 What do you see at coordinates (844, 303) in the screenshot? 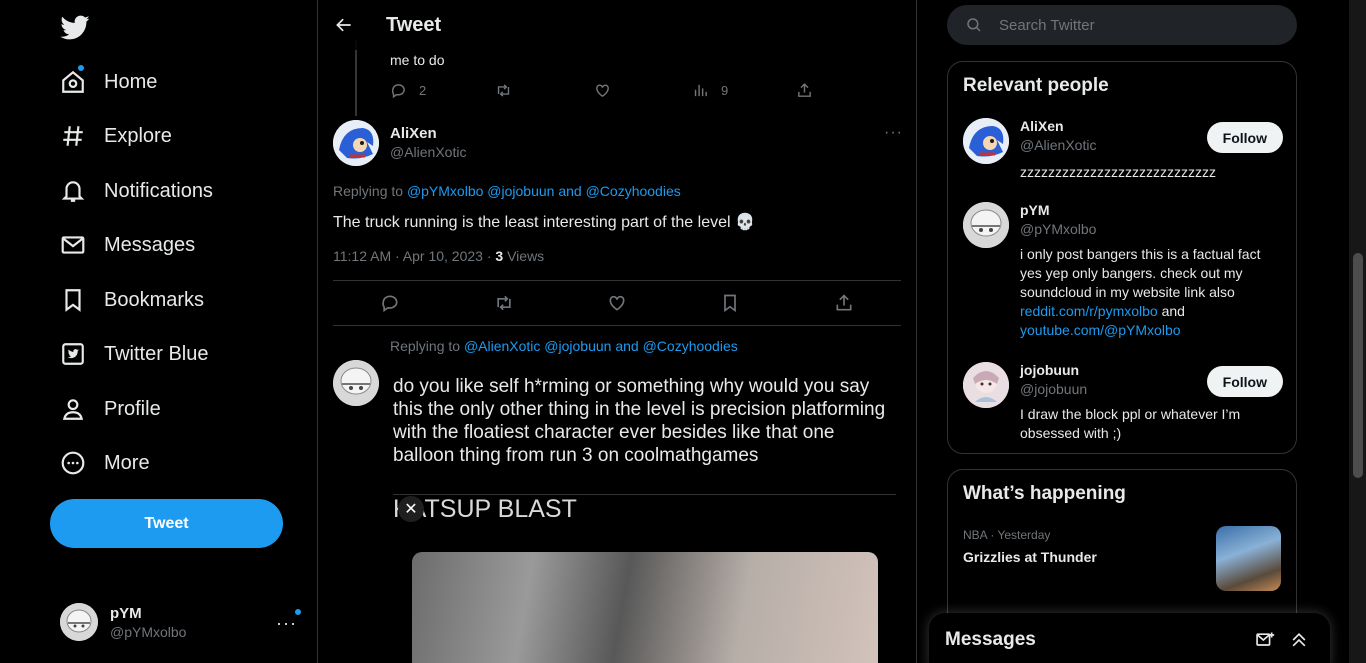
I see `share-icon` at bounding box center [844, 303].